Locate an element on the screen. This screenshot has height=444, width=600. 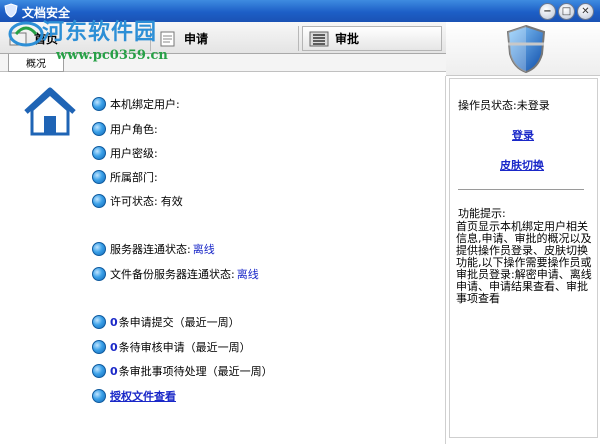
info-label: 本机绑定用户: is located at coordinates (145, 104).